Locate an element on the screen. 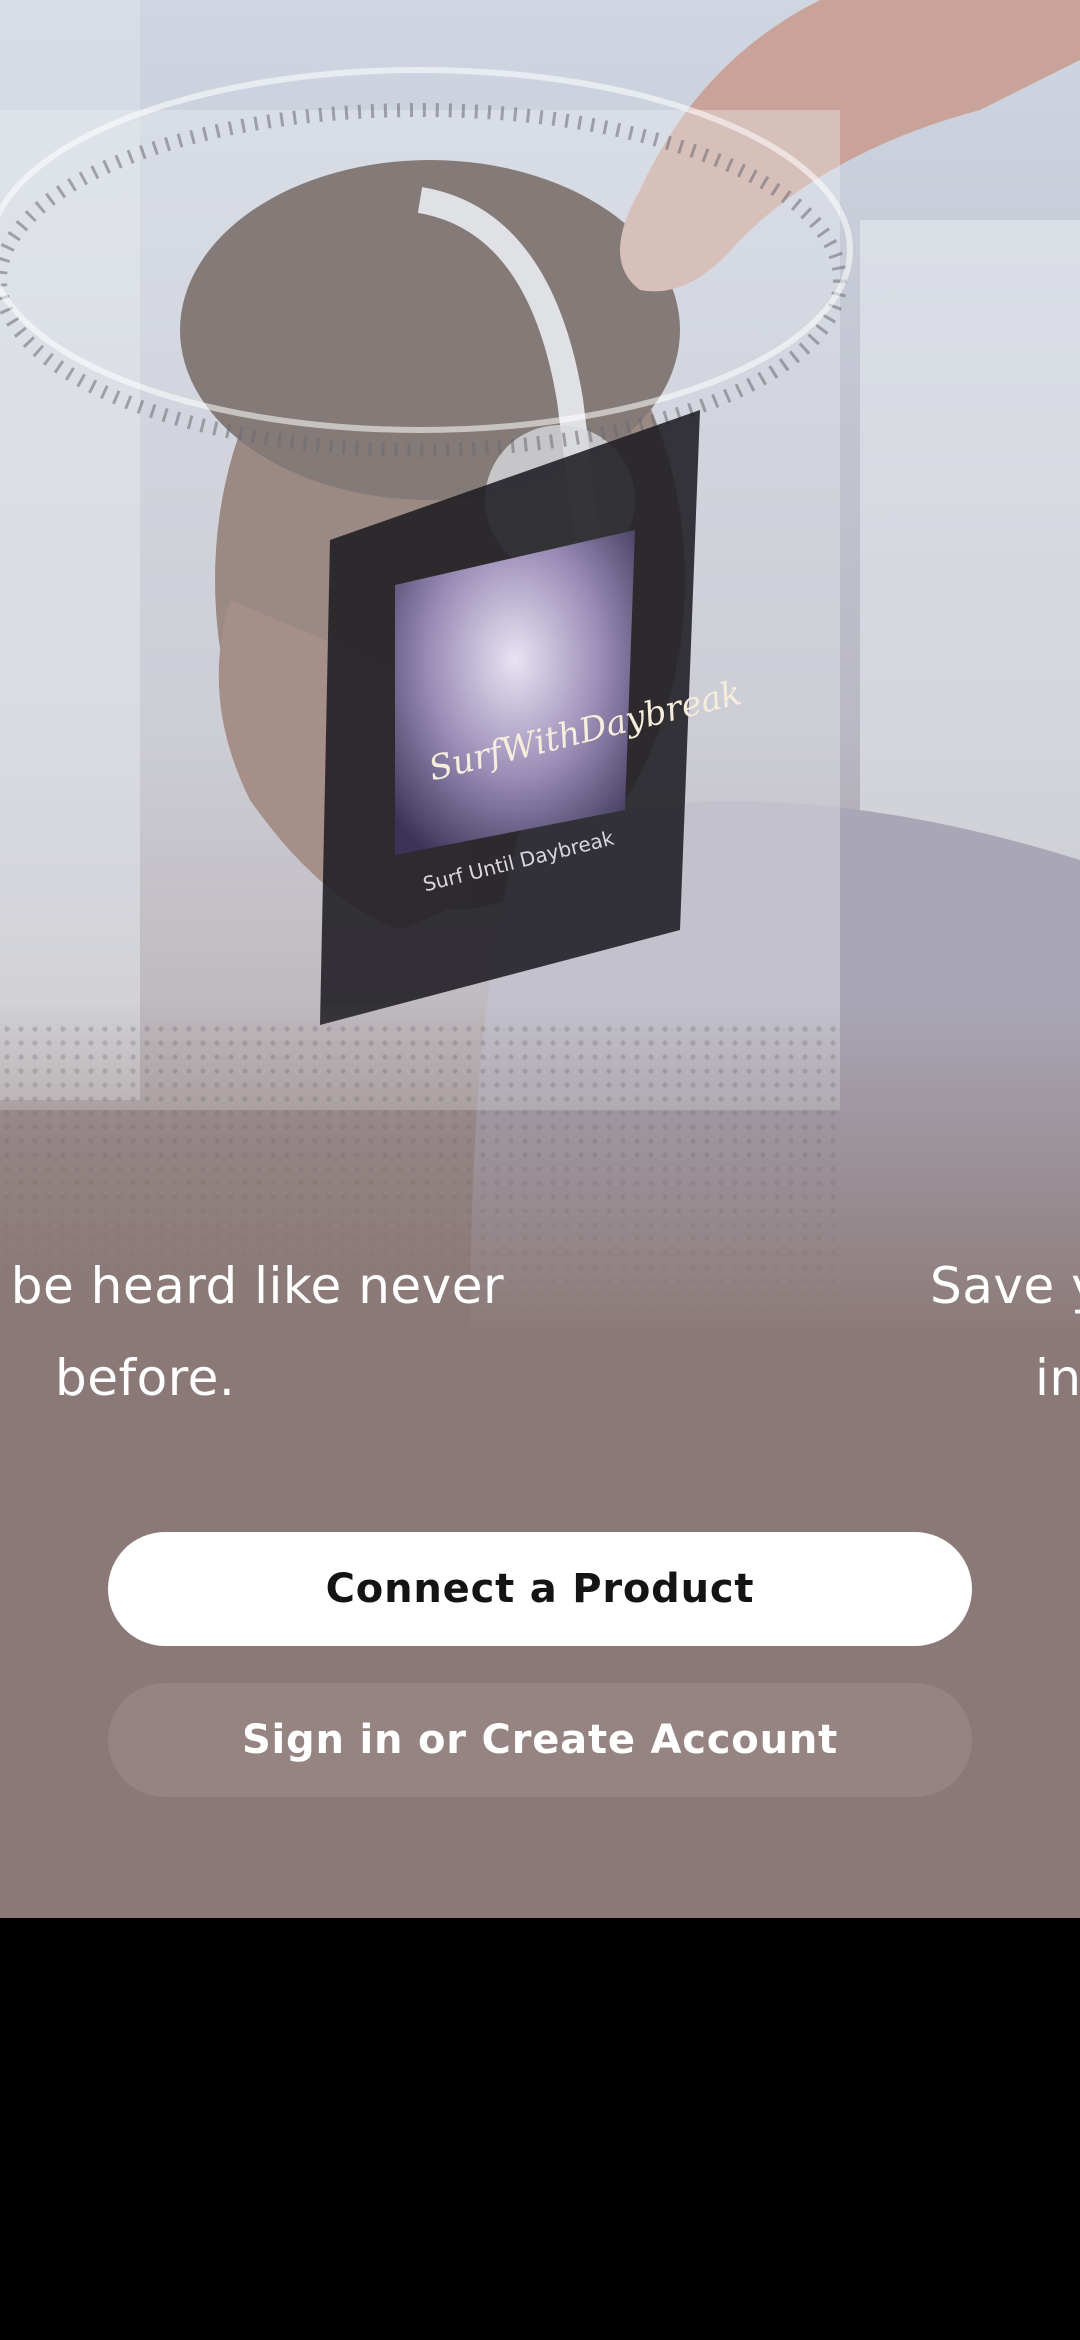 This screenshot has width=1080, height=2340. caption-line-1: Save y is located at coordinates (1005, 1286).